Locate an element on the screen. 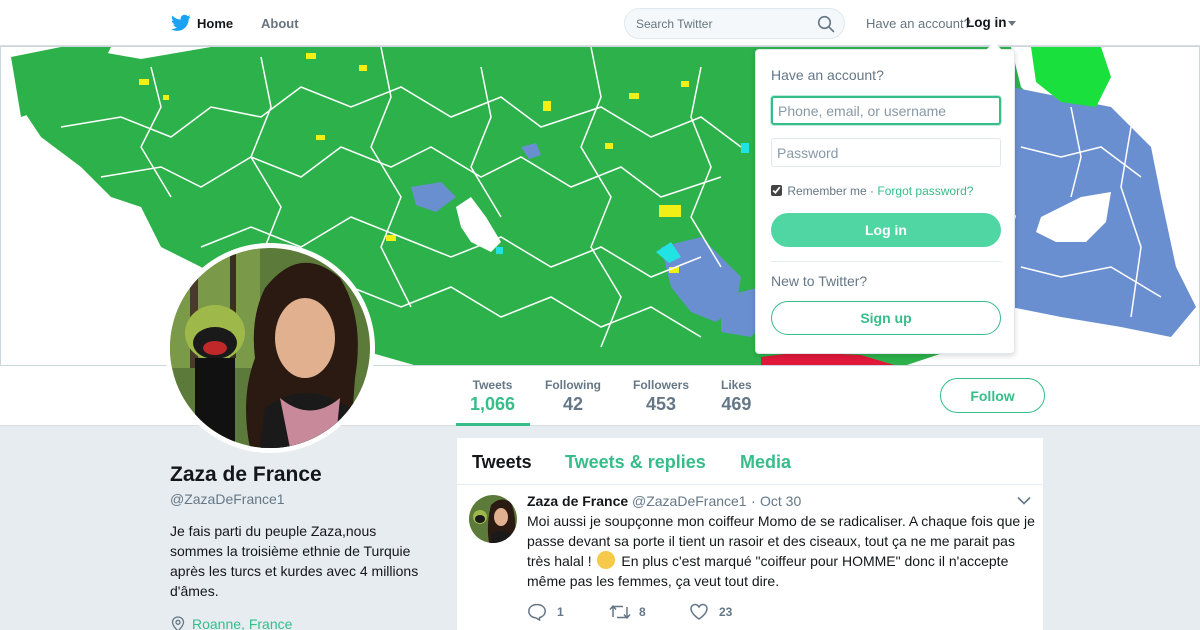 This screenshot has height=630, width=1200. rolling-eyes-emoji-icon is located at coordinates (606, 560).